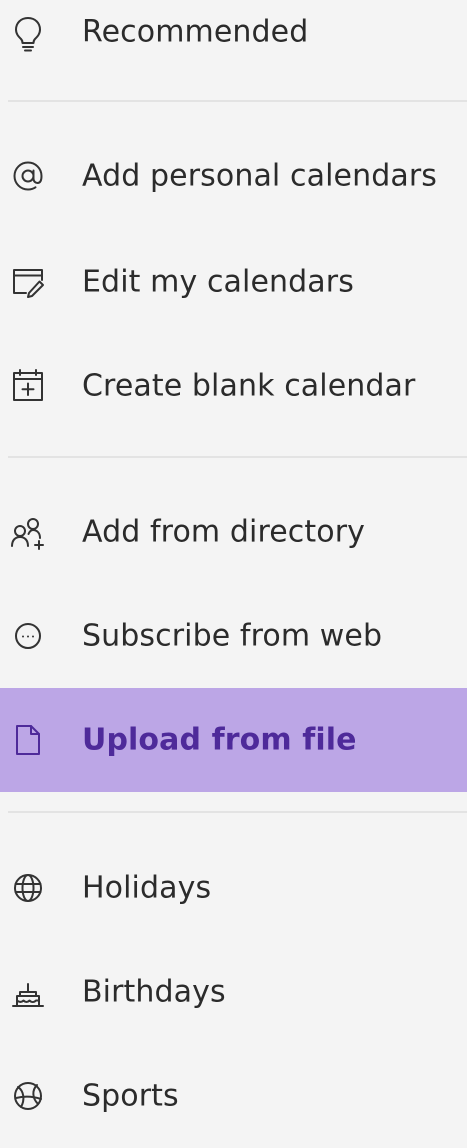 This screenshot has width=467, height=1148. Describe the element at coordinates (28, 992) in the screenshot. I see `cake-icon` at that location.